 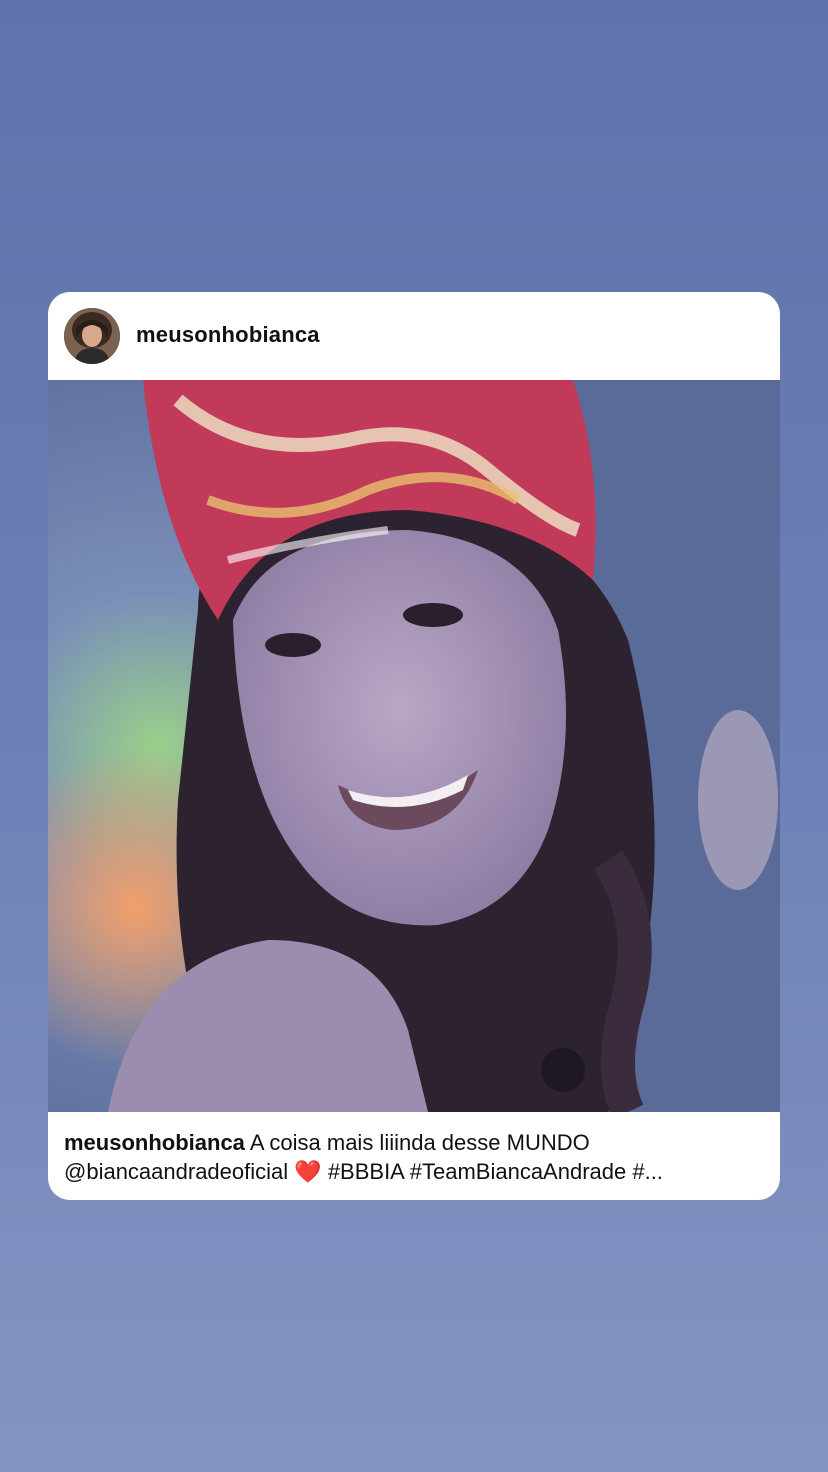 What do you see at coordinates (154, 1142) in the screenshot?
I see `caption-username: meusonhobianca` at bounding box center [154, 1142].